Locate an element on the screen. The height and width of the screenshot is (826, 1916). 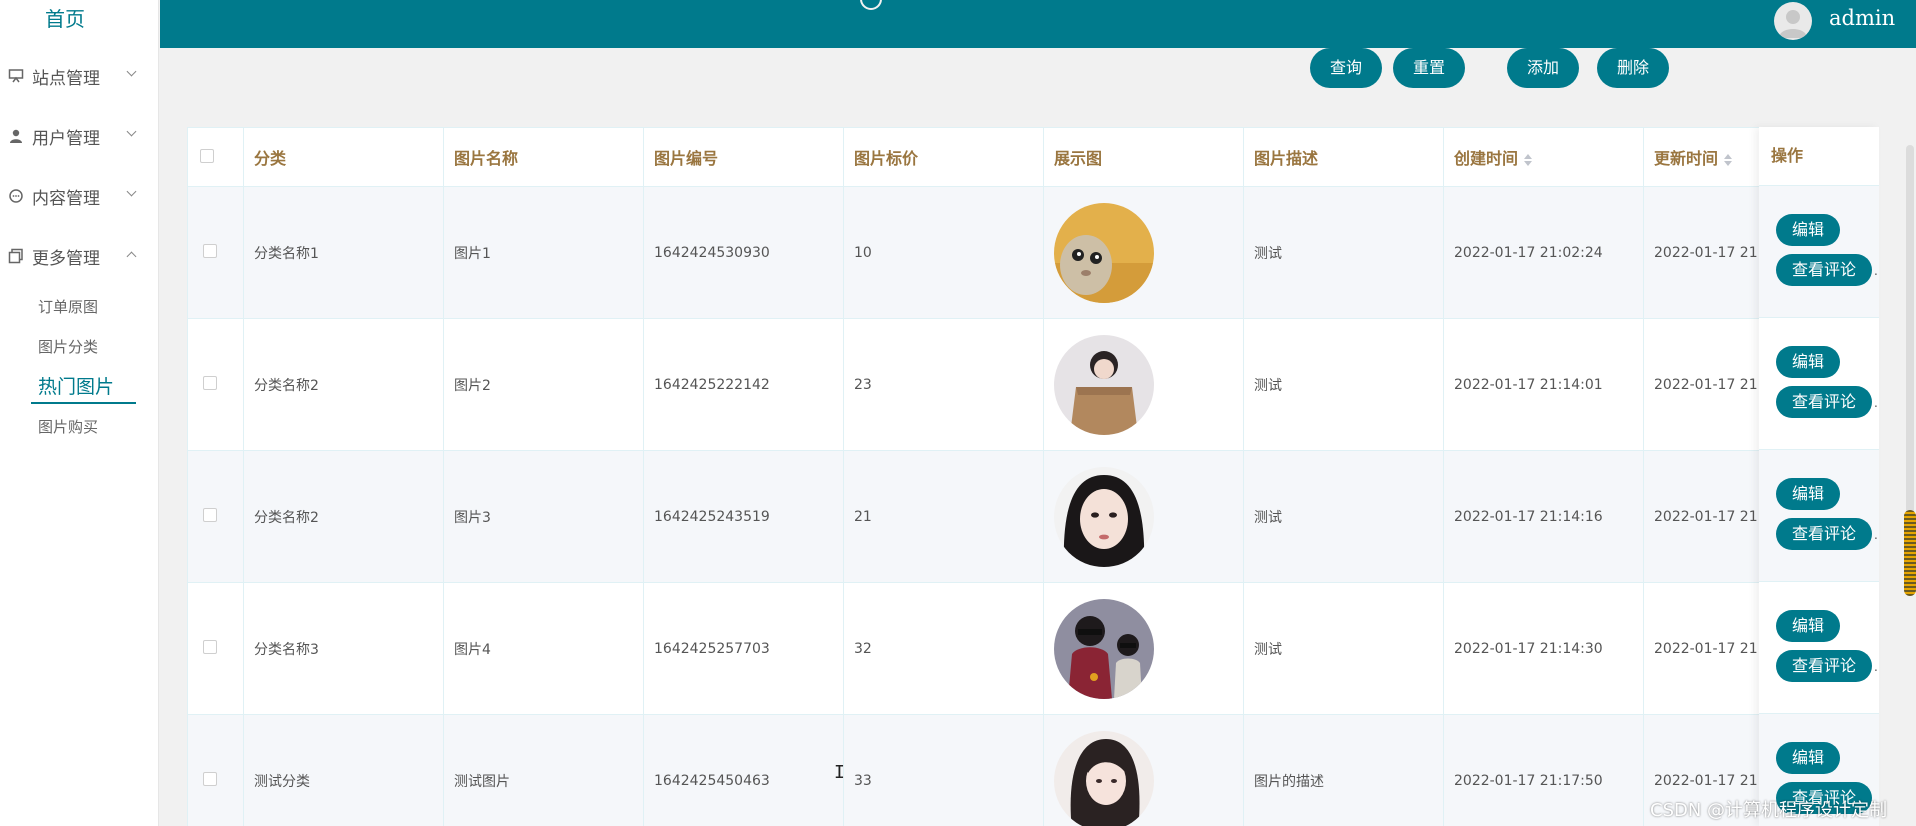
menu-content-management: 内容管理 is located at coordinates (79, 196).